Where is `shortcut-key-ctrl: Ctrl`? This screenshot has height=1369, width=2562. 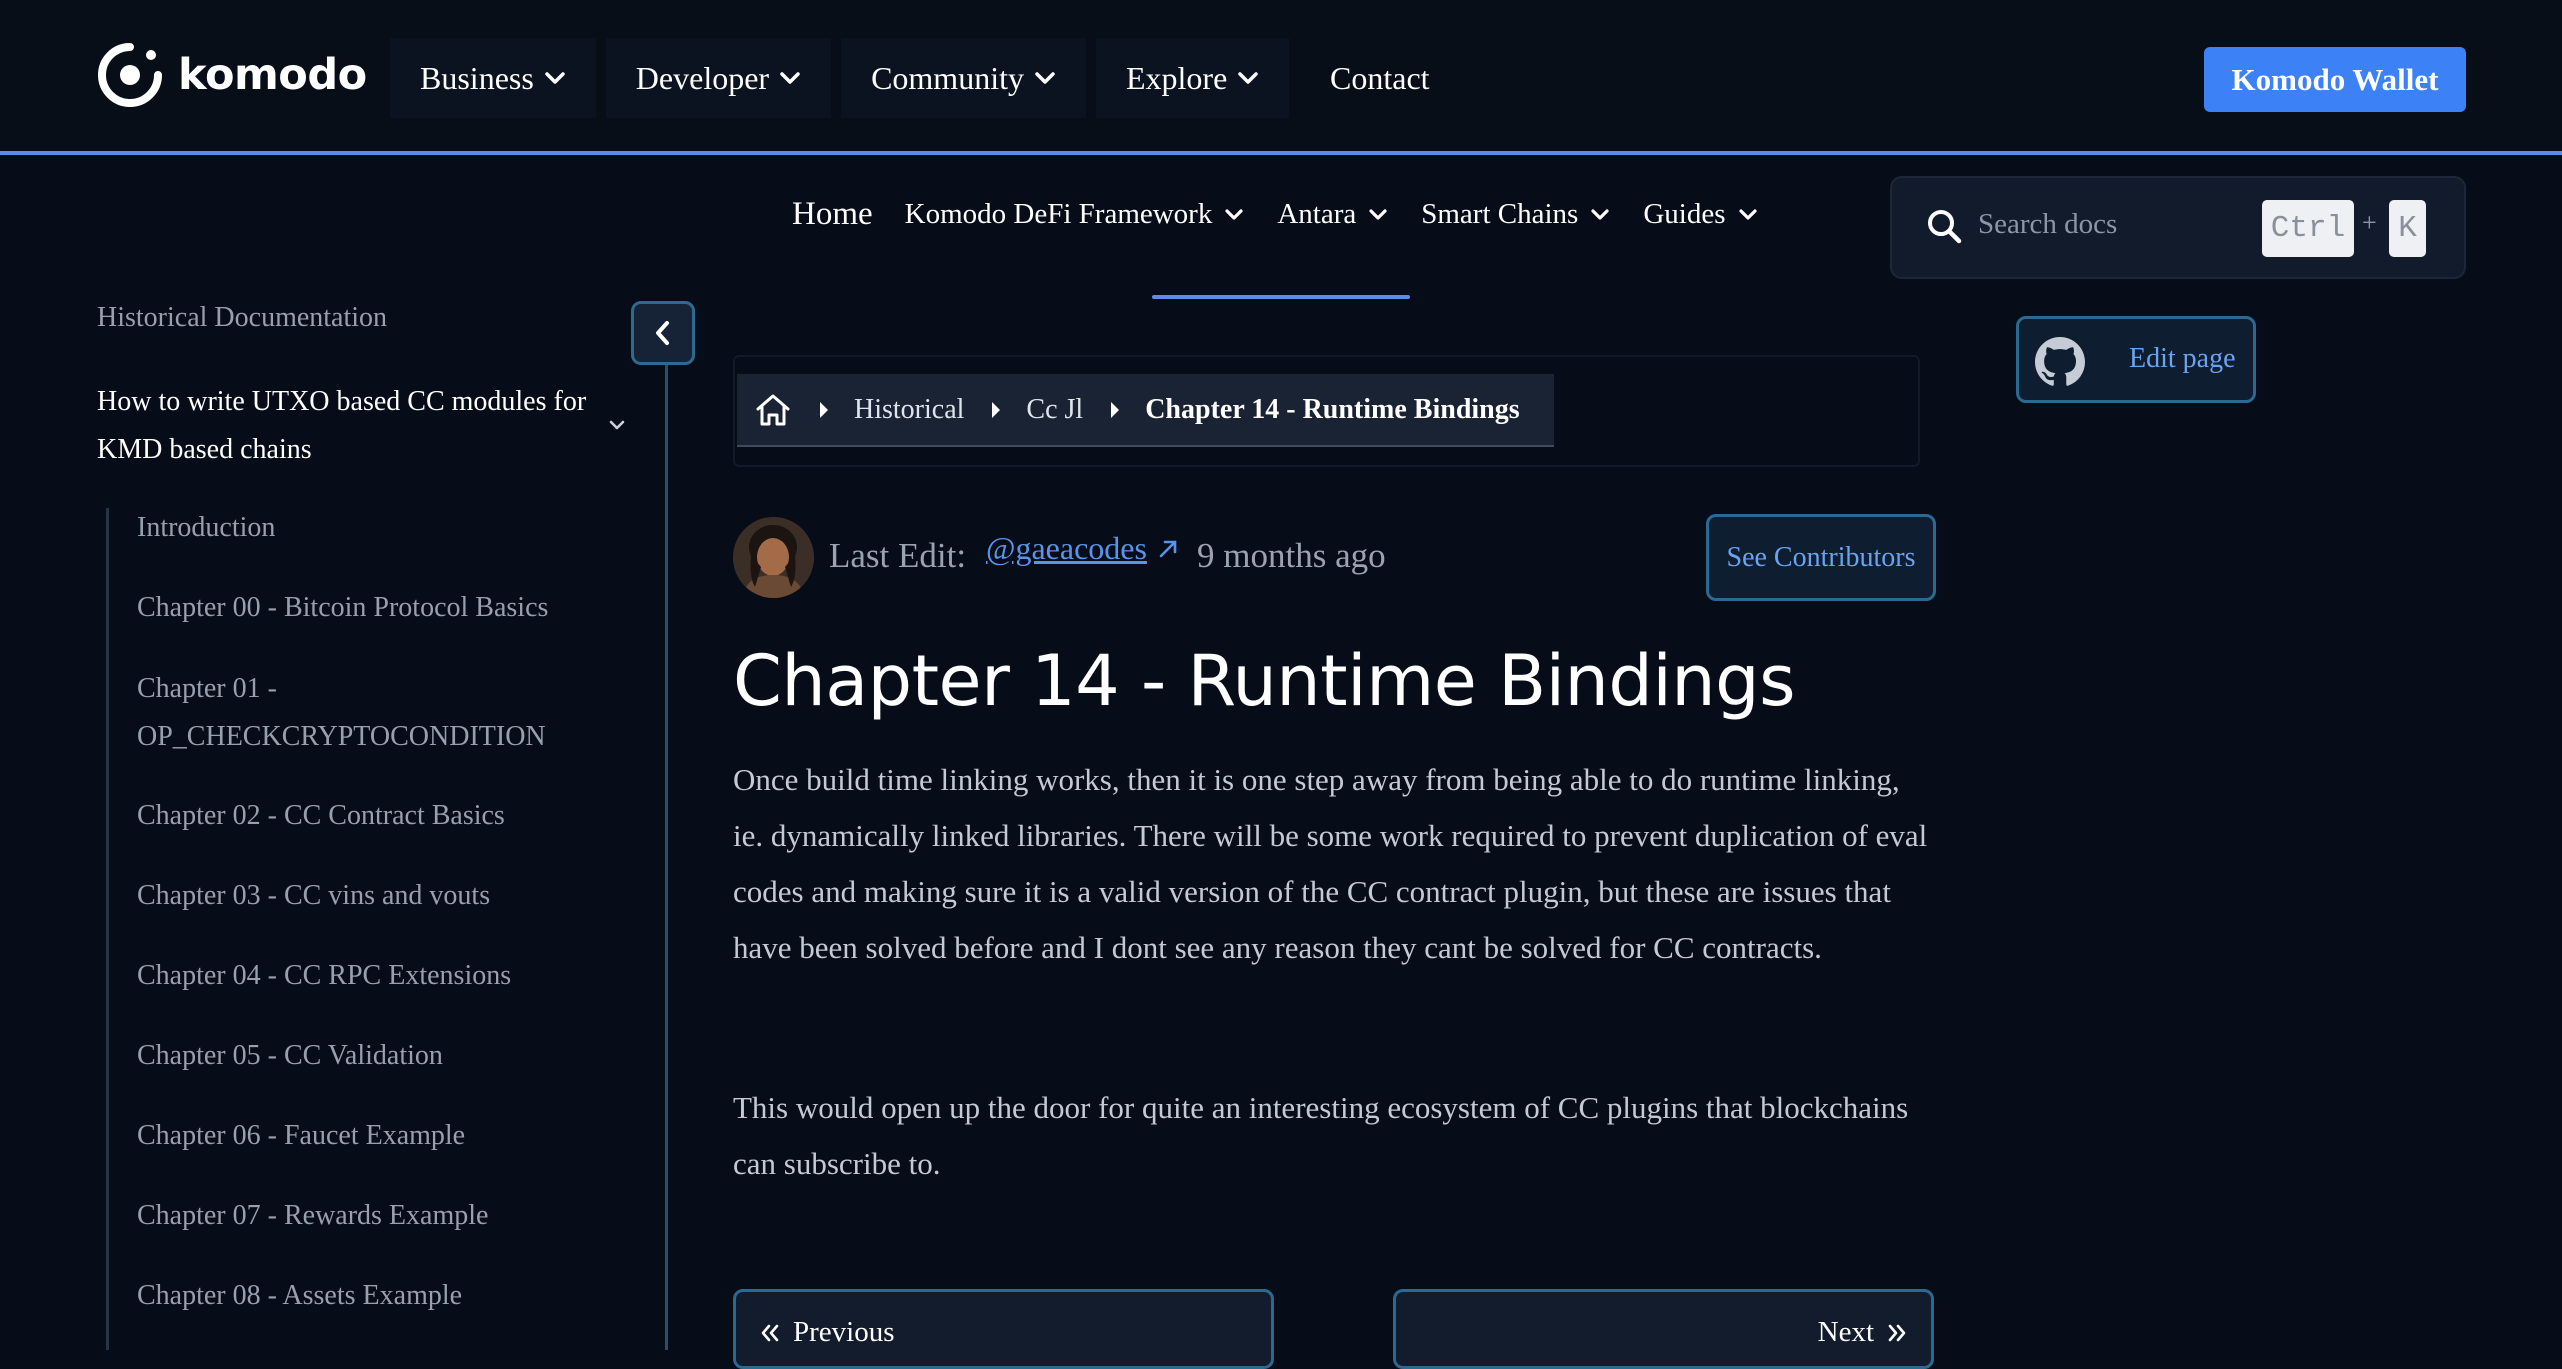 shortcut-key-ctrl: Ctrl is located at coordinates (2308, 228).